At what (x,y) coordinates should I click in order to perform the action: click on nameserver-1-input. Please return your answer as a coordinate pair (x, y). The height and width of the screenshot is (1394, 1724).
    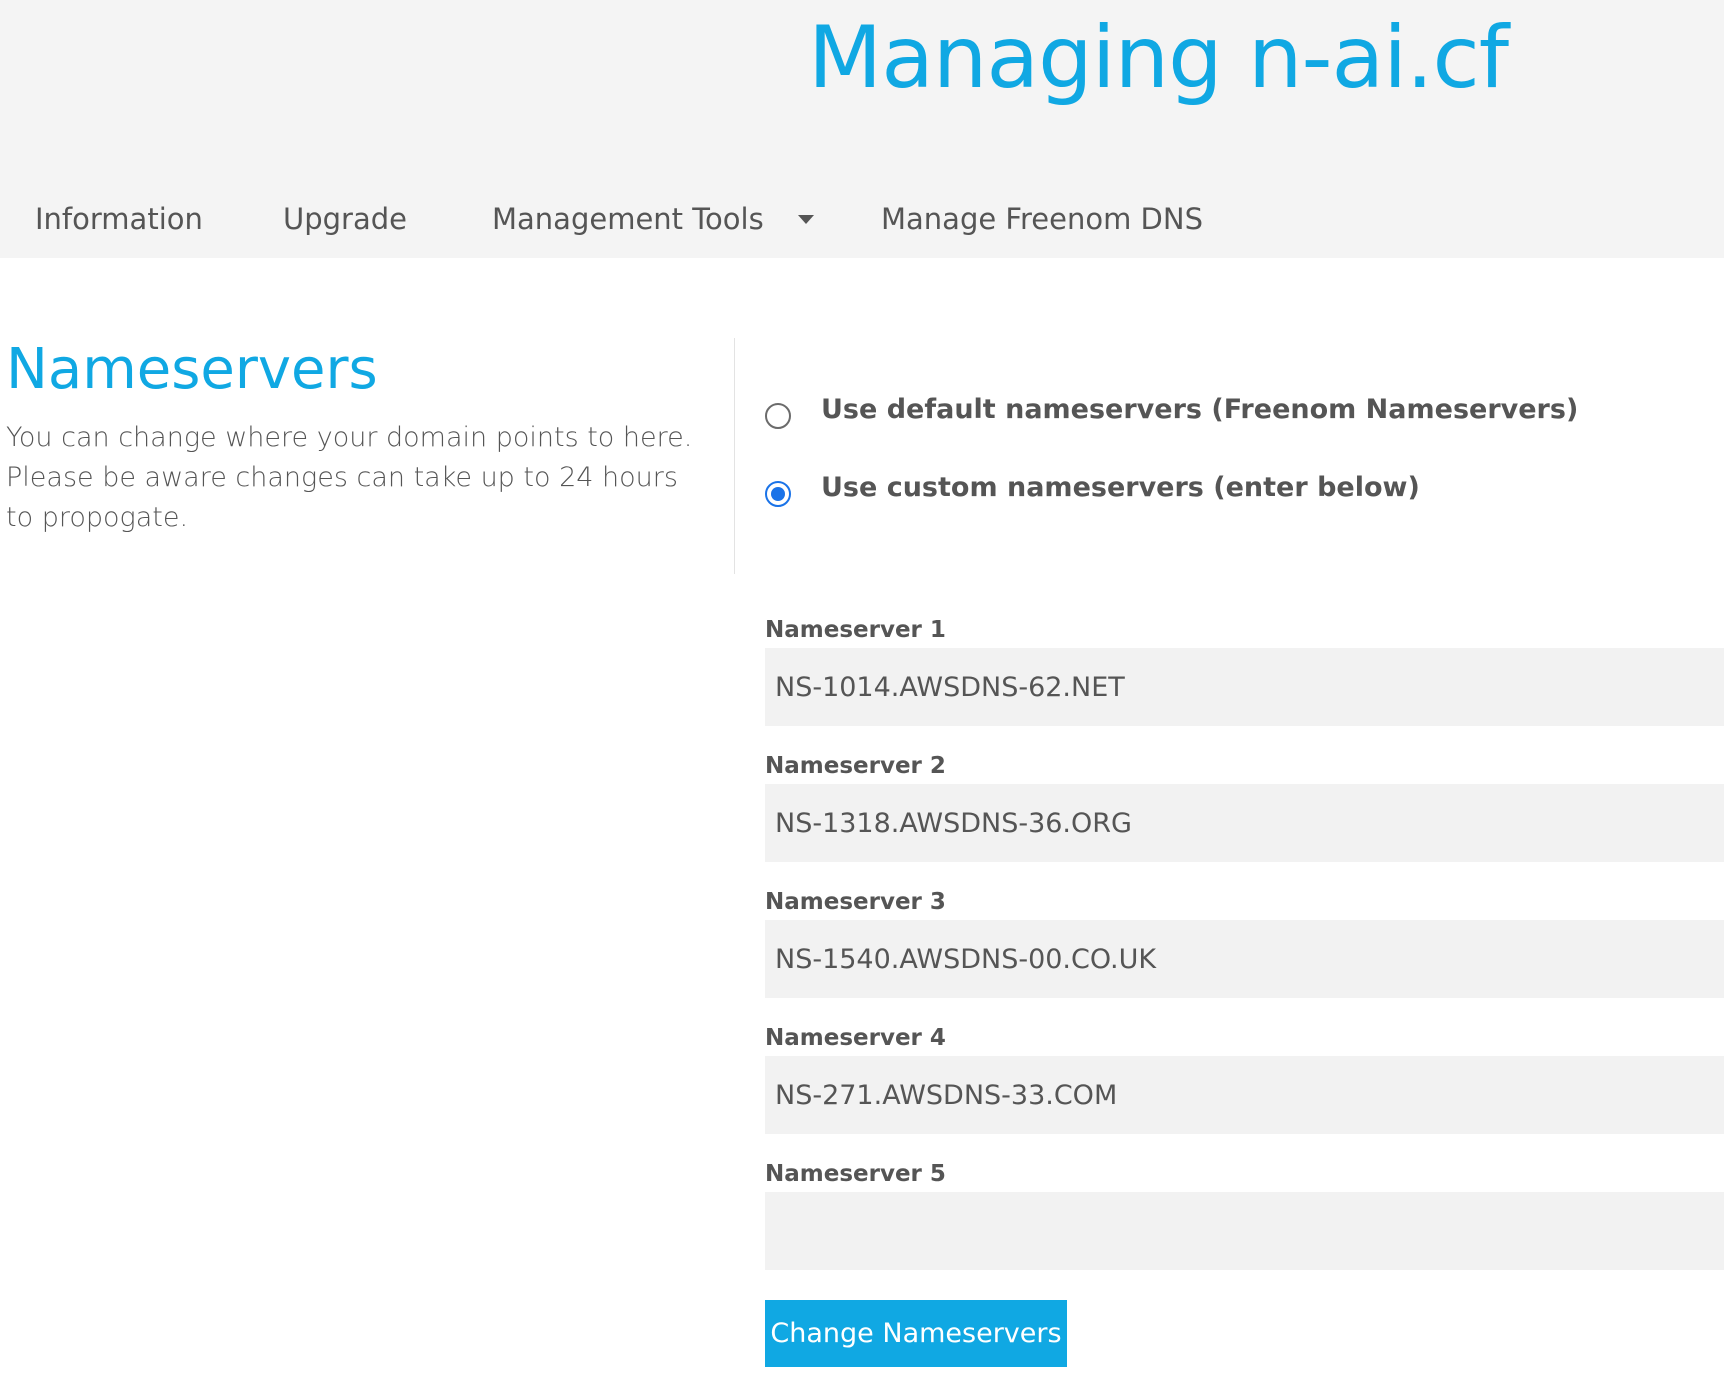
    Looking at the image, I should click on (1244, 687).